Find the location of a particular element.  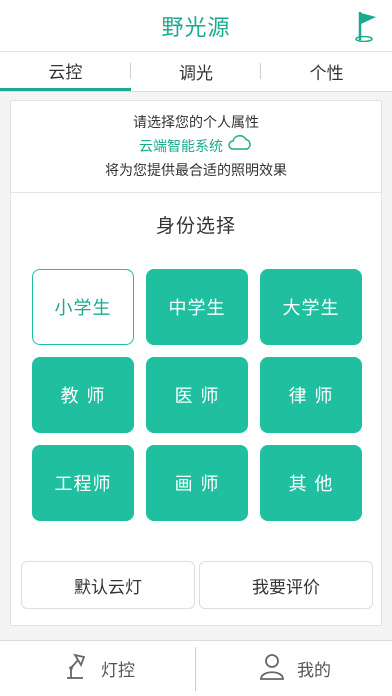

nav-item-mine: 我的 is located at coordinates (294, 668).